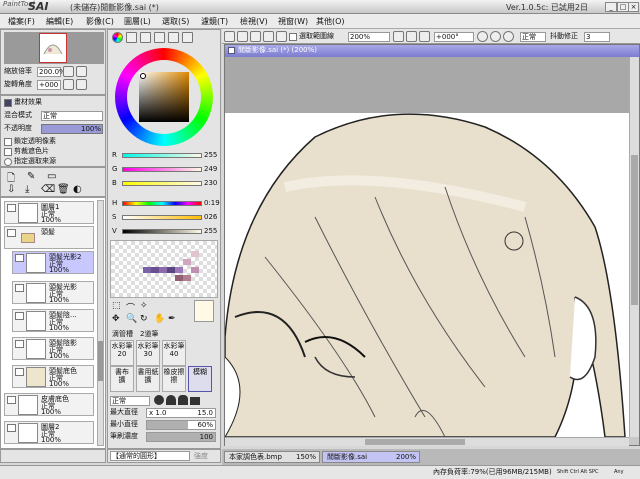 This screenshot has height=479, width=640. Describe the element at coordinates (49, 85) in the screenshot. I see `angle-field: +000` at that location.